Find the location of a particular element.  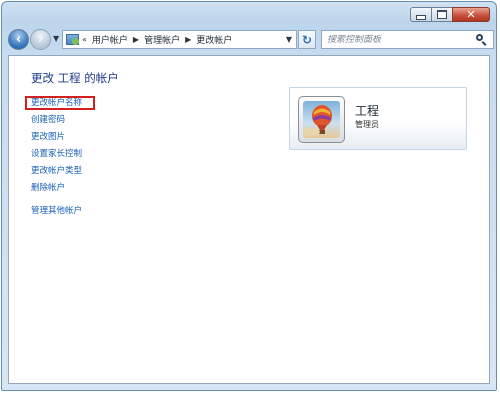

breadcrumb-change-account: 更改帐户 is located at coordinates (214, 39).